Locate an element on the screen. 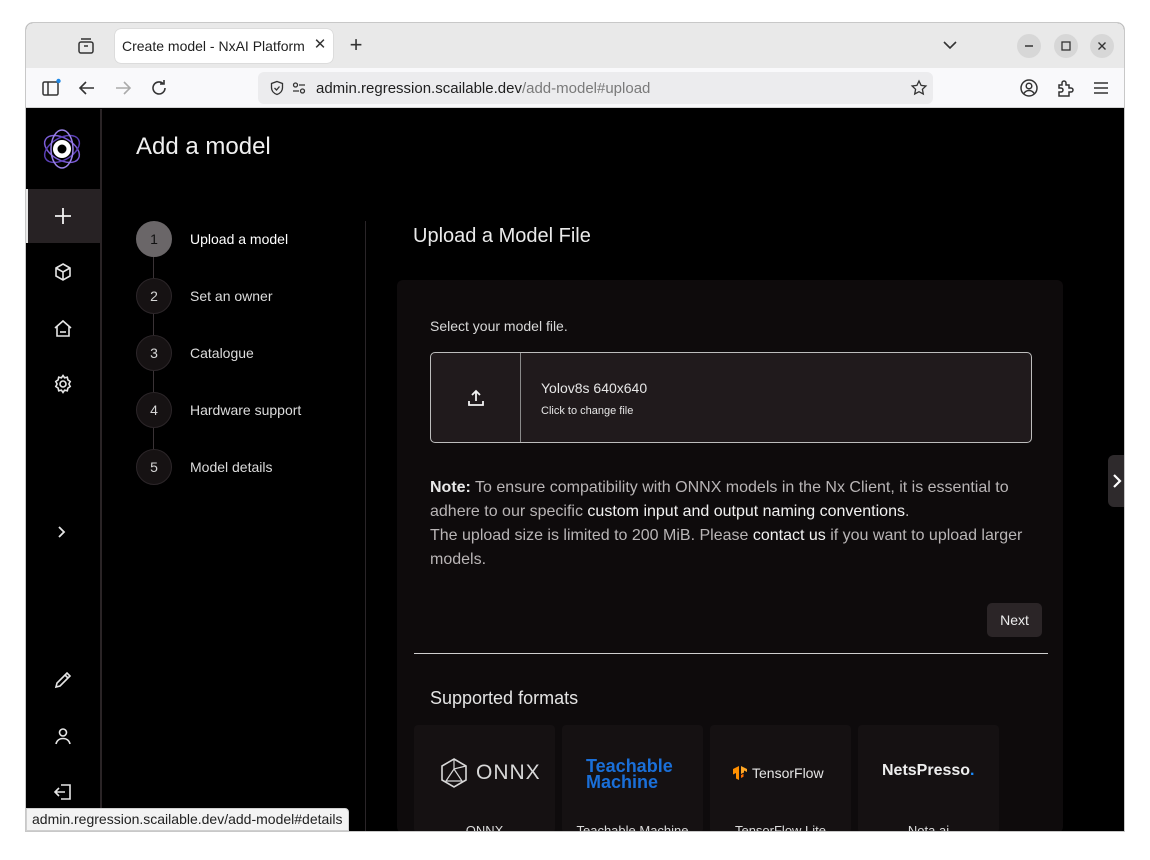 Image resolution: width=1150 pixels, height=860 pixels. step-label: Model details is located at coordinates (231, 467).